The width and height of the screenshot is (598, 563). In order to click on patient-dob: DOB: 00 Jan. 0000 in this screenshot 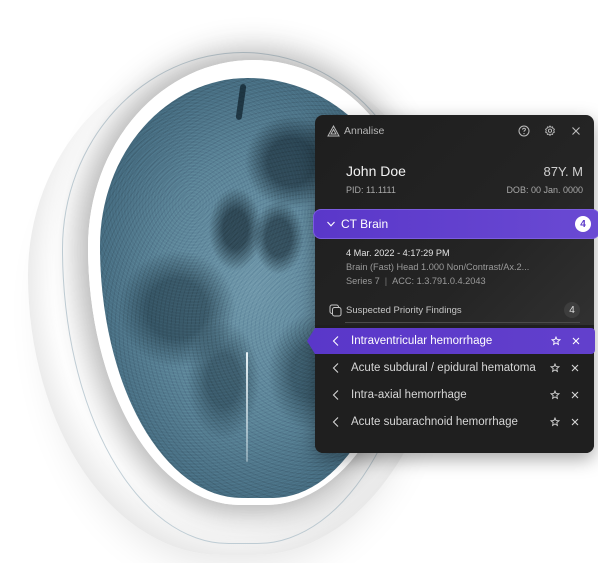, I will do `click(544, 190)`.